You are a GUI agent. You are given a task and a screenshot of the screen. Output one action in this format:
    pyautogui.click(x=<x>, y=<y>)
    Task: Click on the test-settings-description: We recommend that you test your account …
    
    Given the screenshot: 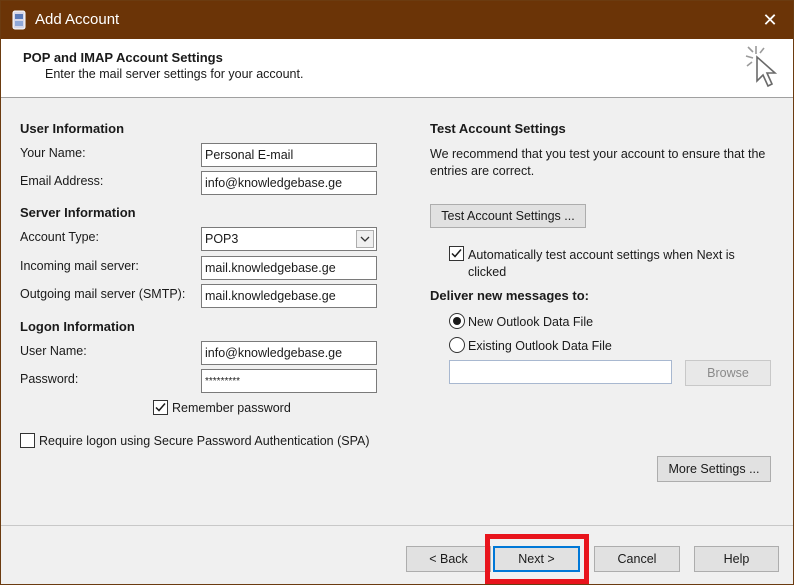 What is the action you would take?
    pyautogui.click(x=598, y=162)
    